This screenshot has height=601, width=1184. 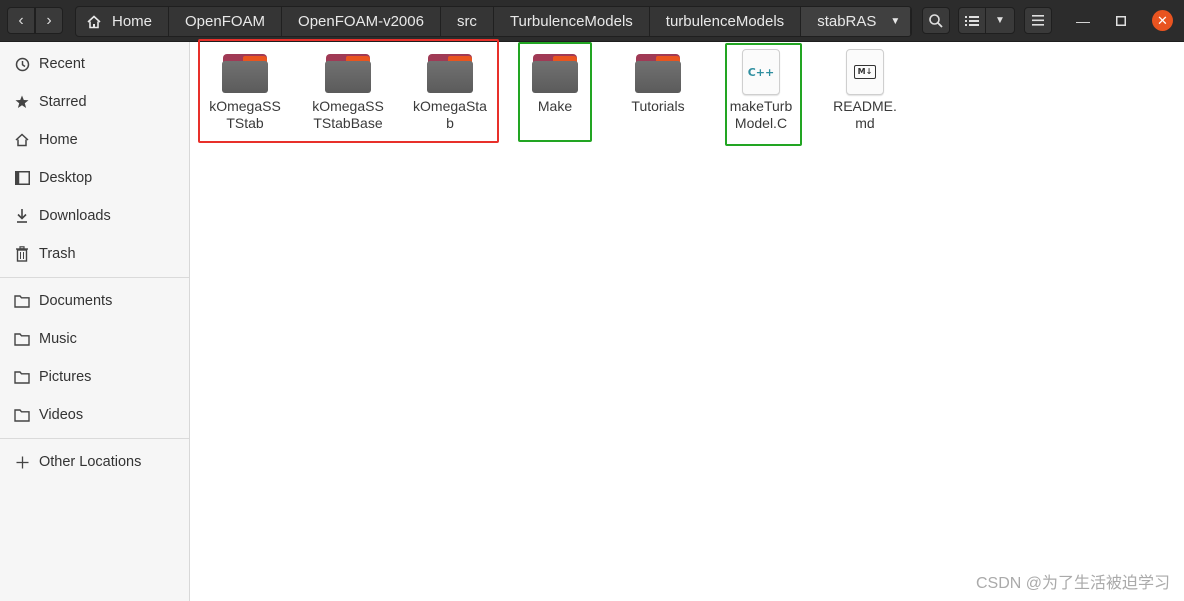 I want to click on sidebar-item-trash: Trash, so click(x=94, y=254).